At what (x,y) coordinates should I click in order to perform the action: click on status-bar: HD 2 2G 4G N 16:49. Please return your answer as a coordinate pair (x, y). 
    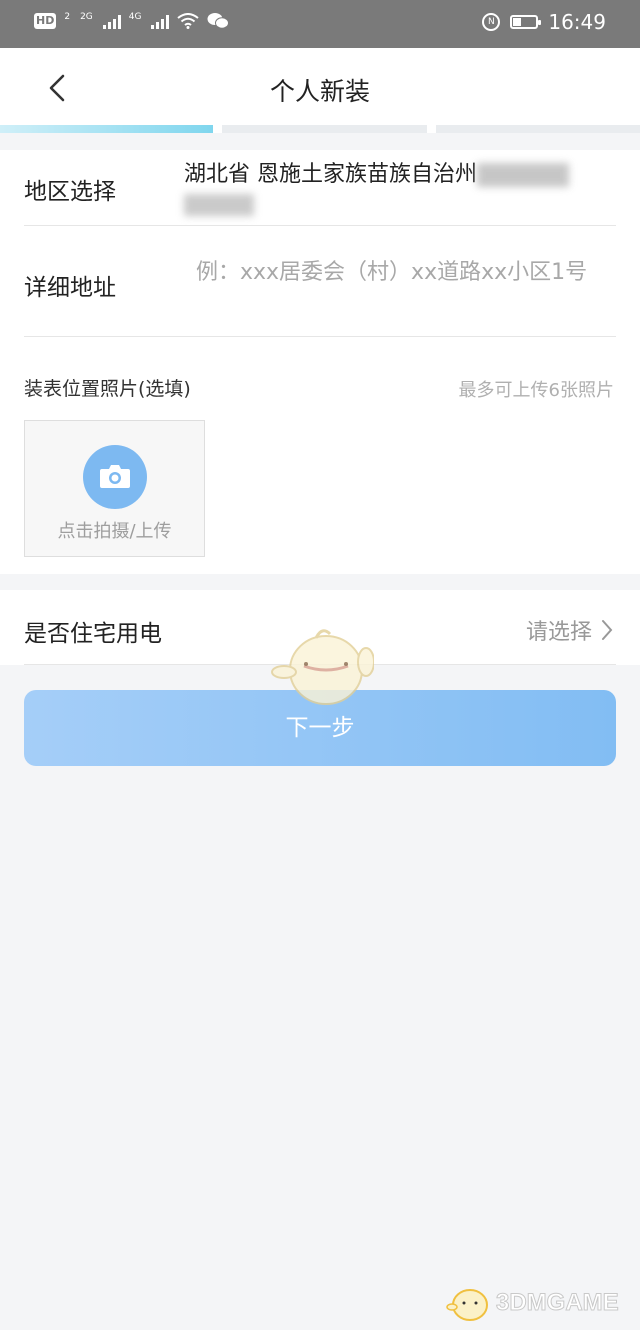
    Looking at the image, I should click on (320, 24).